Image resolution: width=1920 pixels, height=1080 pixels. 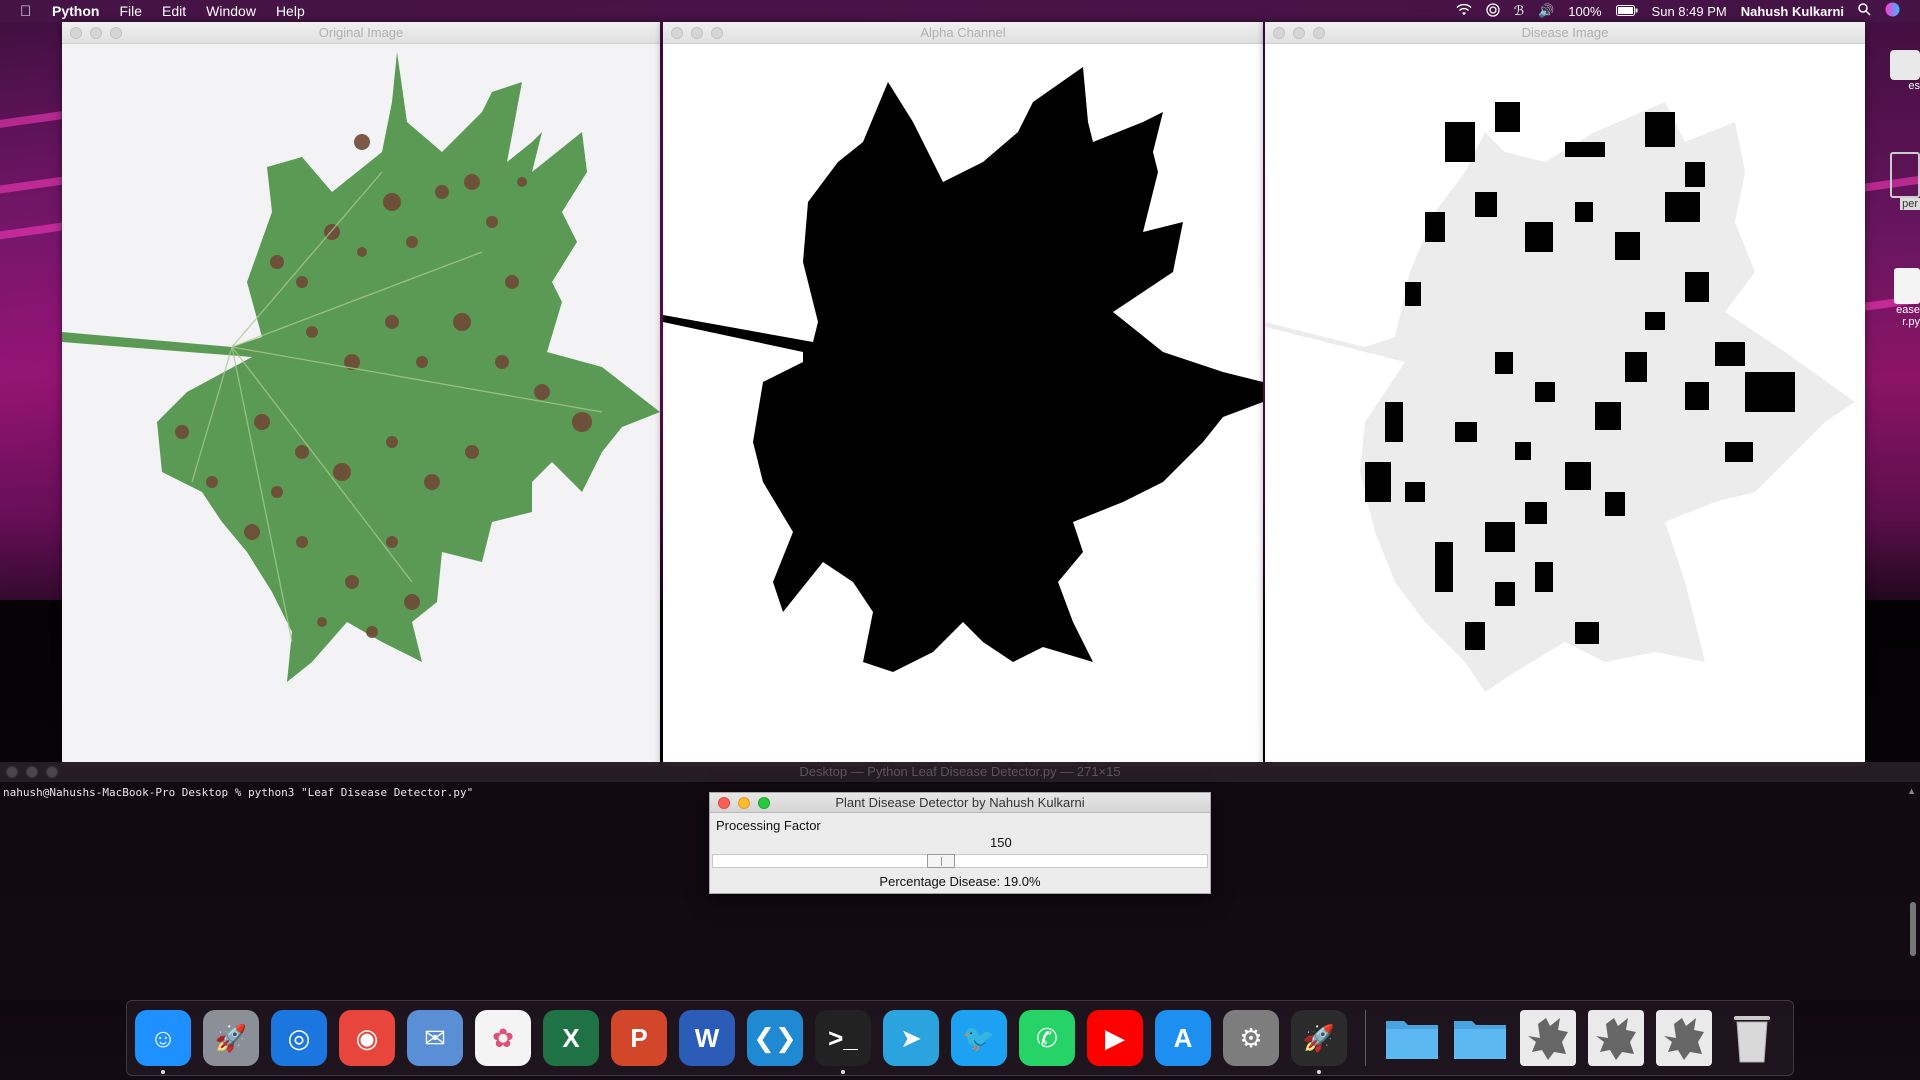 I want to click on word-icon: W, so click(x=707, y=1038).